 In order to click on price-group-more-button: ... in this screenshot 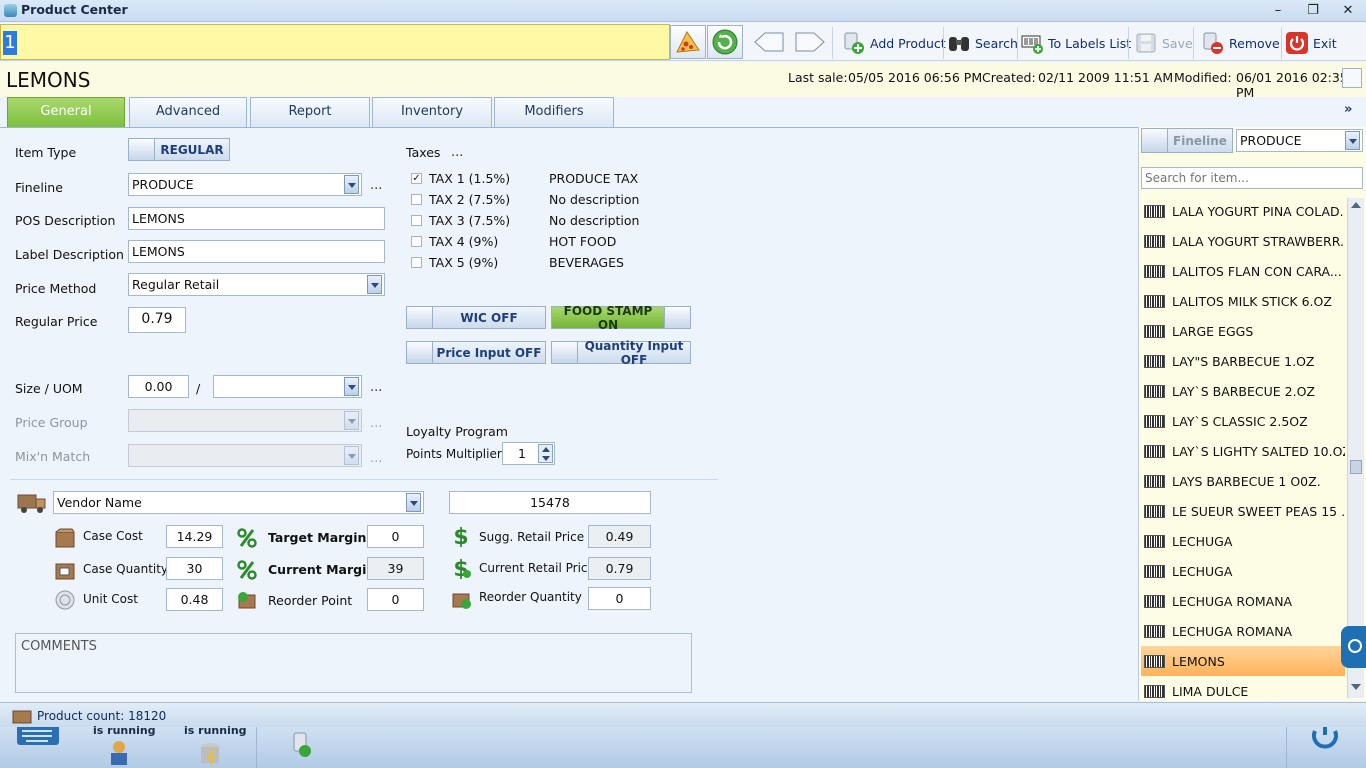, I will do `click(376, 423)`.